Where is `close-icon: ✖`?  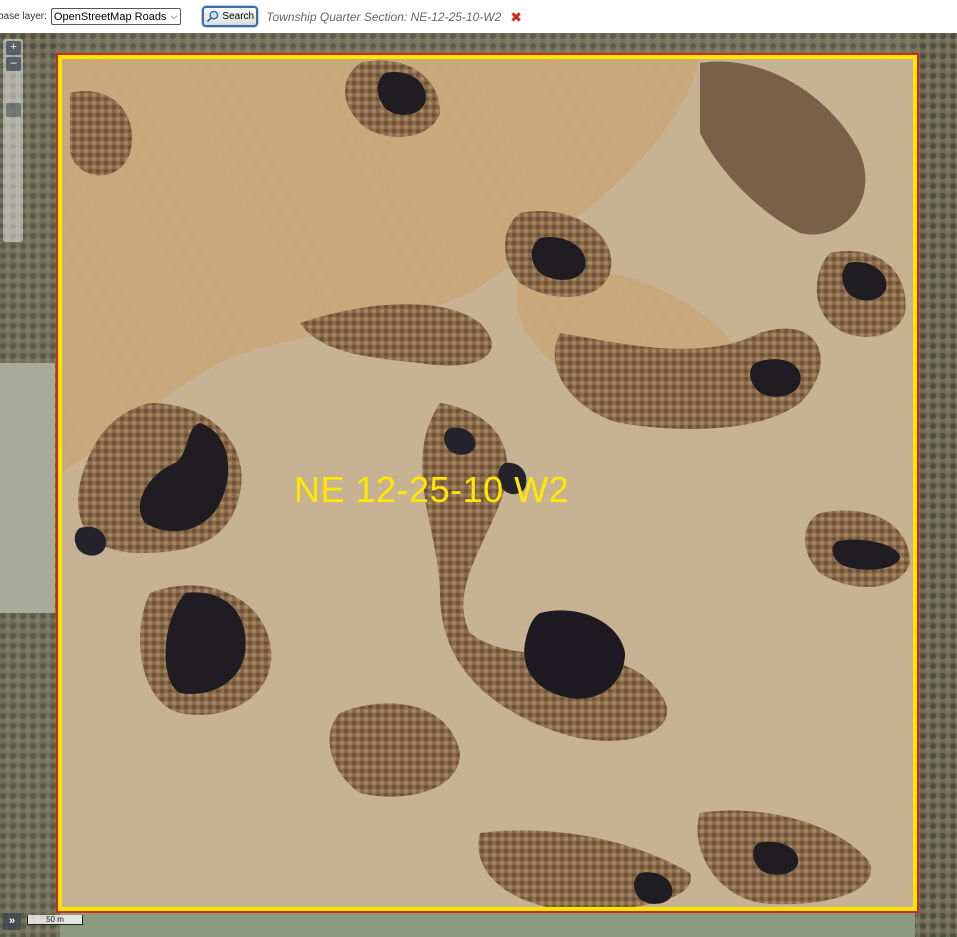
close-icon: ✖ is located at coordinates (516, 17).